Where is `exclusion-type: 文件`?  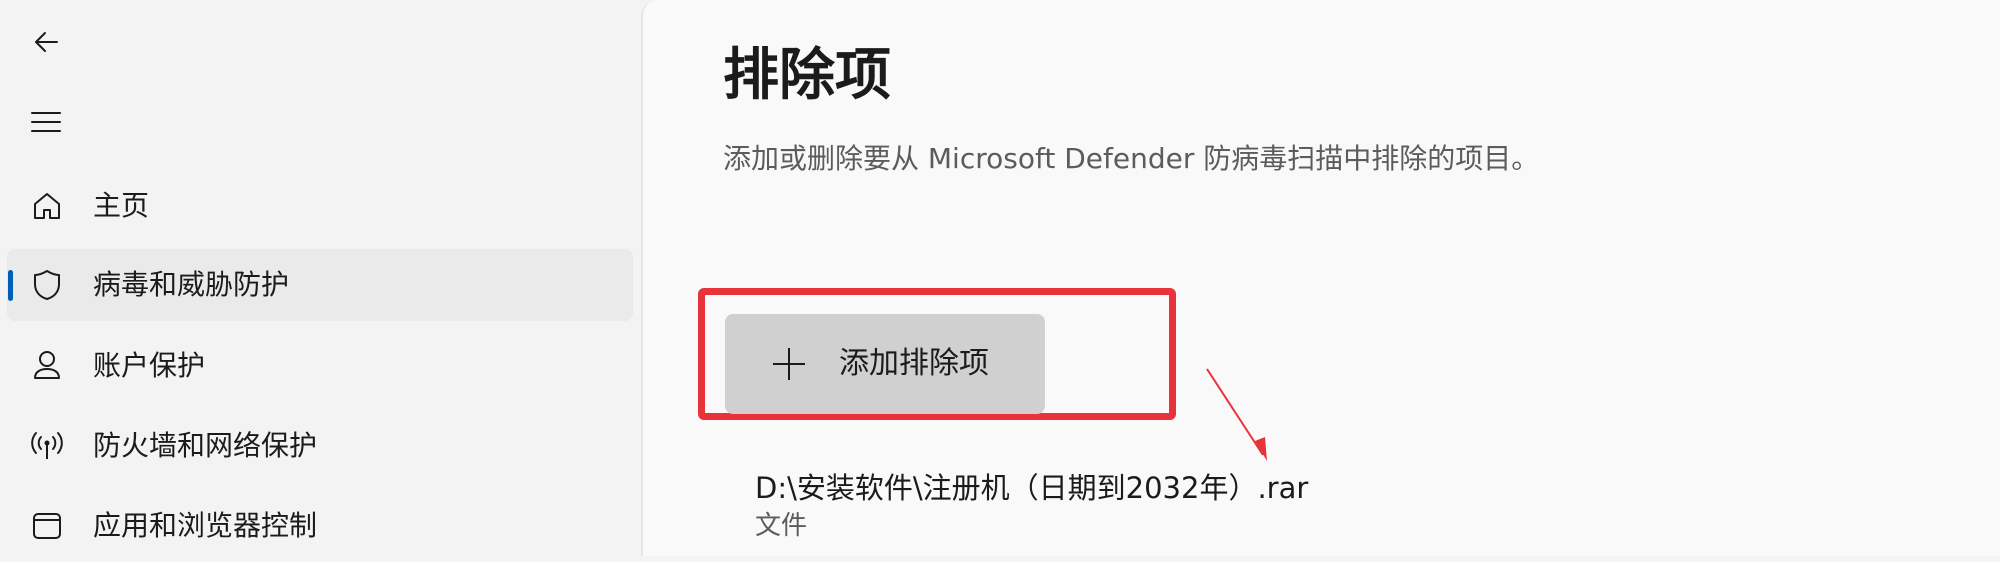 exclusion-type: 文件 is located at coordinates (781, 526).